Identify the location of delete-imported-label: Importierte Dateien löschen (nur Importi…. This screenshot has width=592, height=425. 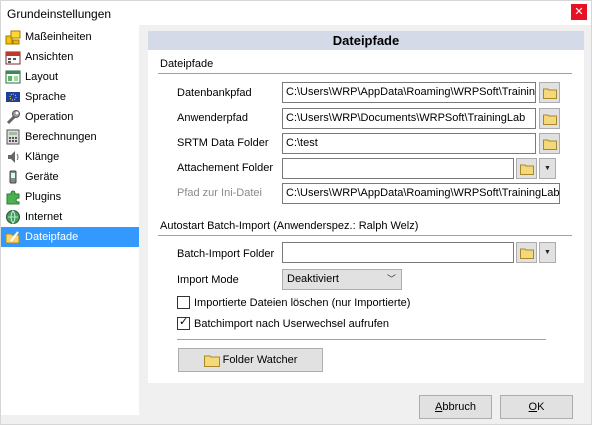
(302, 302).